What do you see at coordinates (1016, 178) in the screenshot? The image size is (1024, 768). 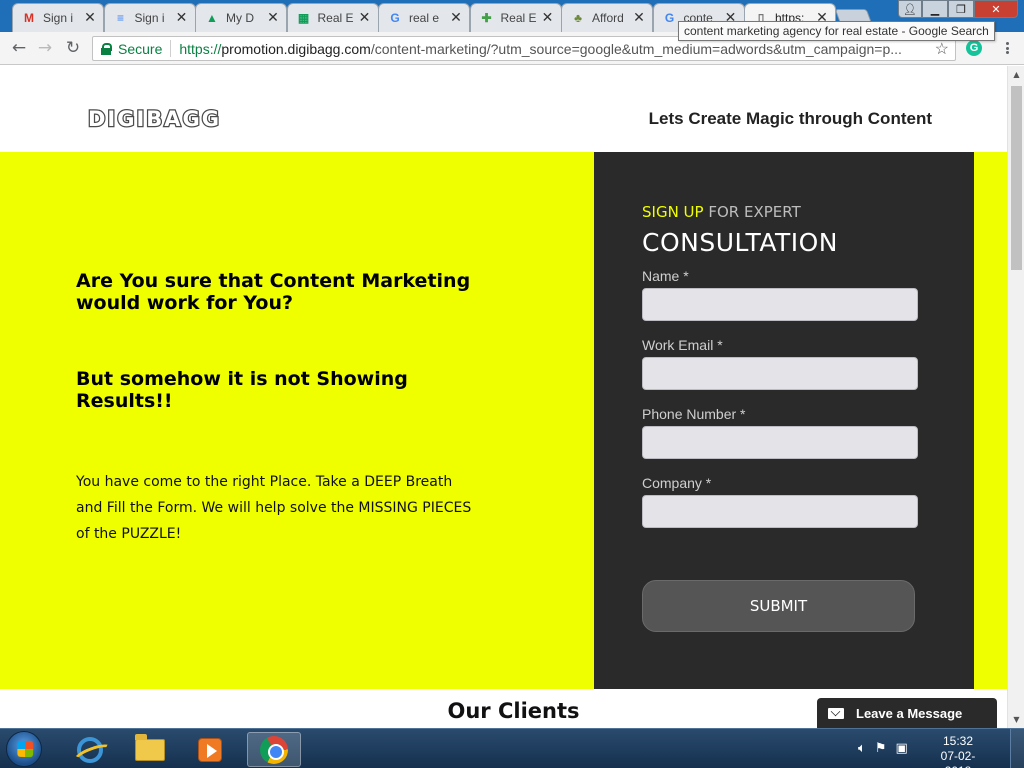 I see `scrollbar-thumb` at bounding box center [1016, 178].